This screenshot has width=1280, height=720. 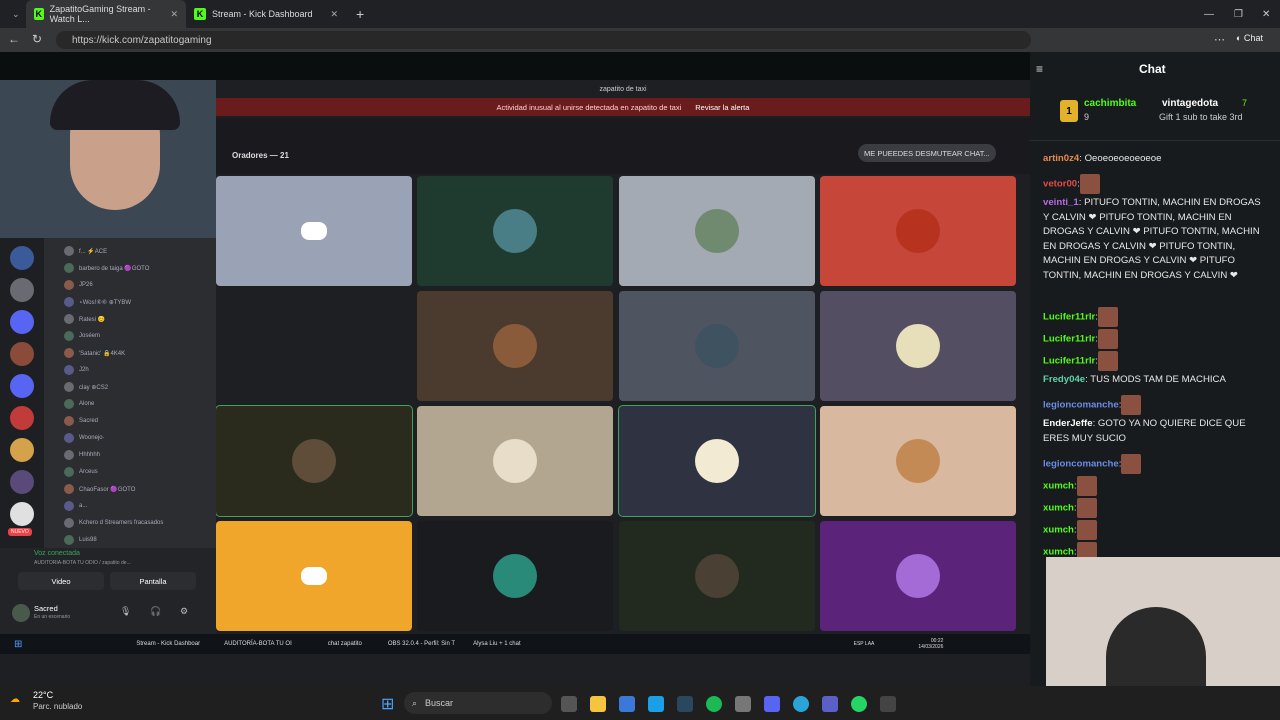 What do you see at coordinates (79, 404) in the screenshot?
I see `member-item: Alone` at bounding box center [79, 404].